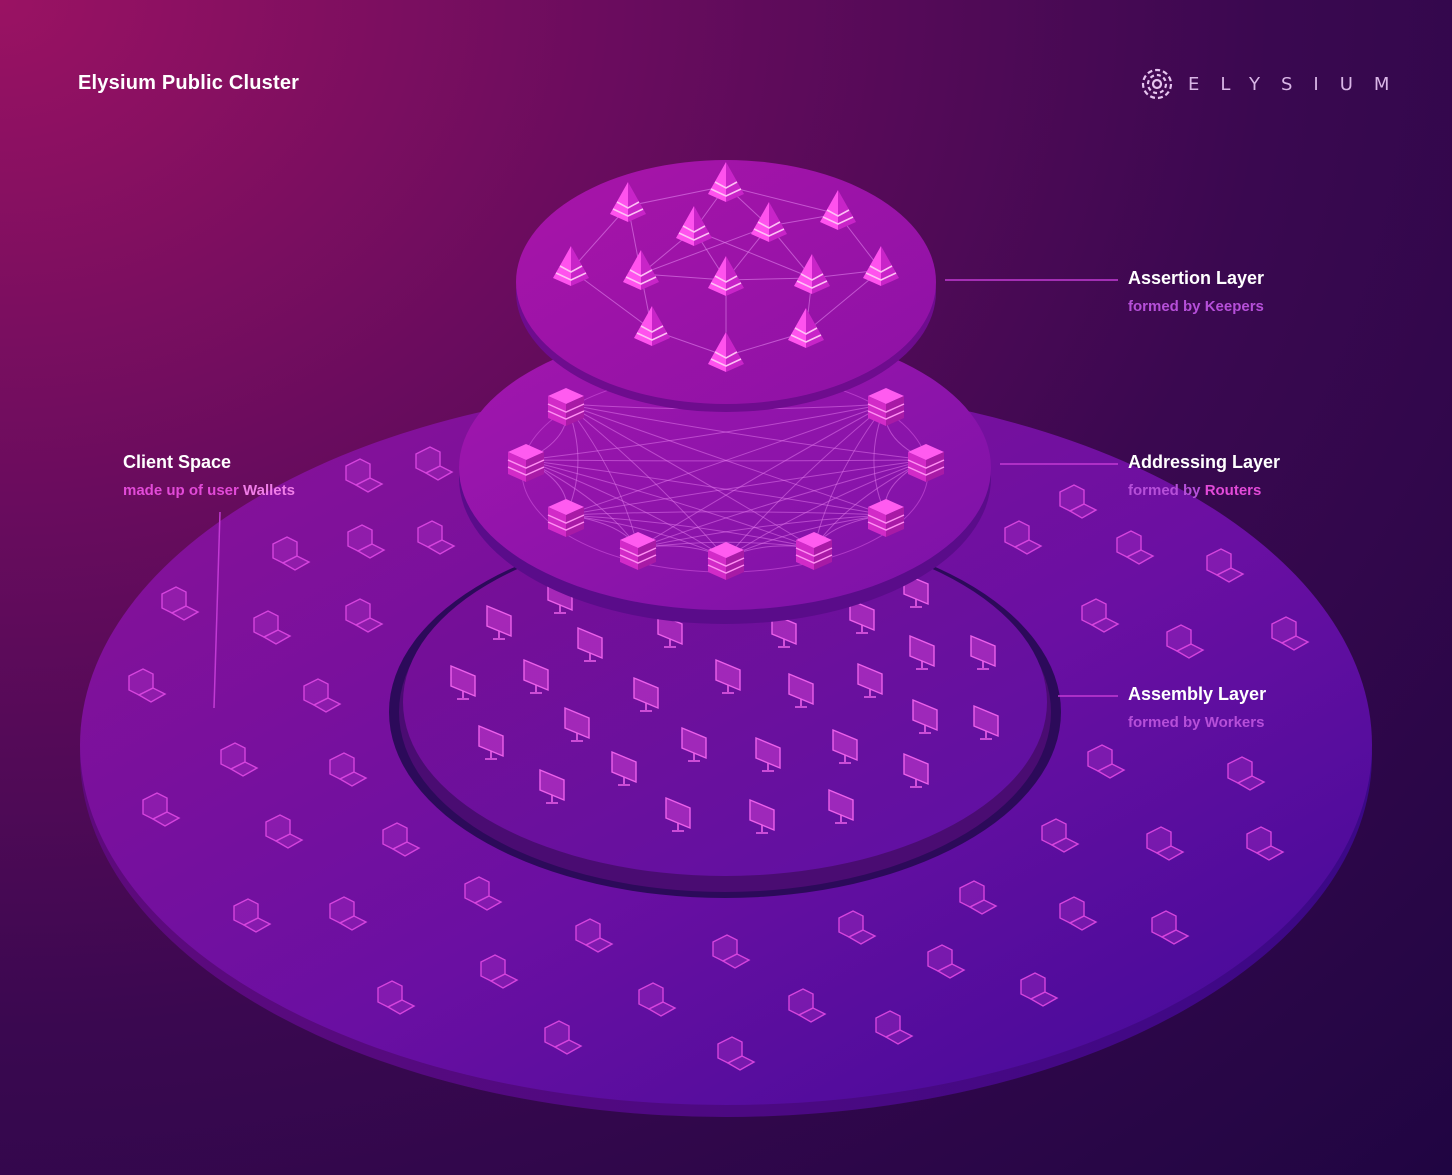  I want to click on addressing-layer-subtitle: formed by Routers, so click(1204, 490).